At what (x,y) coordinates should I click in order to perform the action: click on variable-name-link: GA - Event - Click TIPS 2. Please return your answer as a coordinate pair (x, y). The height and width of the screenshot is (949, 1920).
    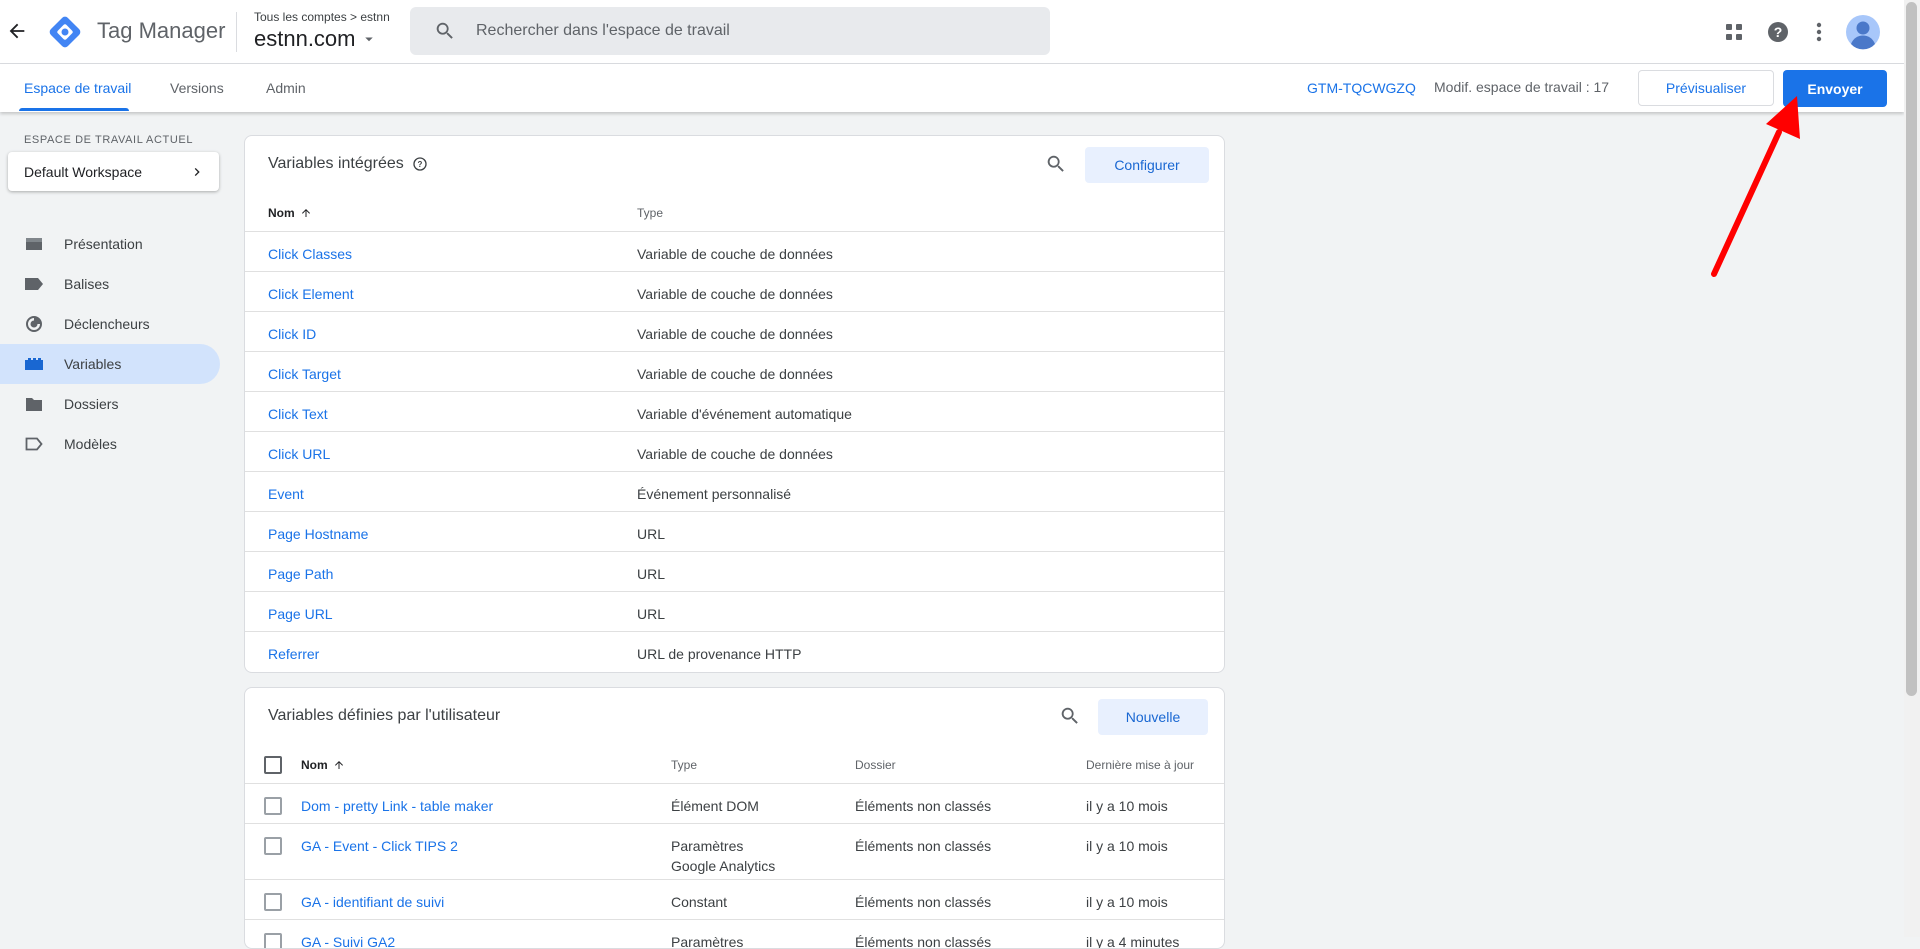
    Looking at the image, I should click on (379, 846).